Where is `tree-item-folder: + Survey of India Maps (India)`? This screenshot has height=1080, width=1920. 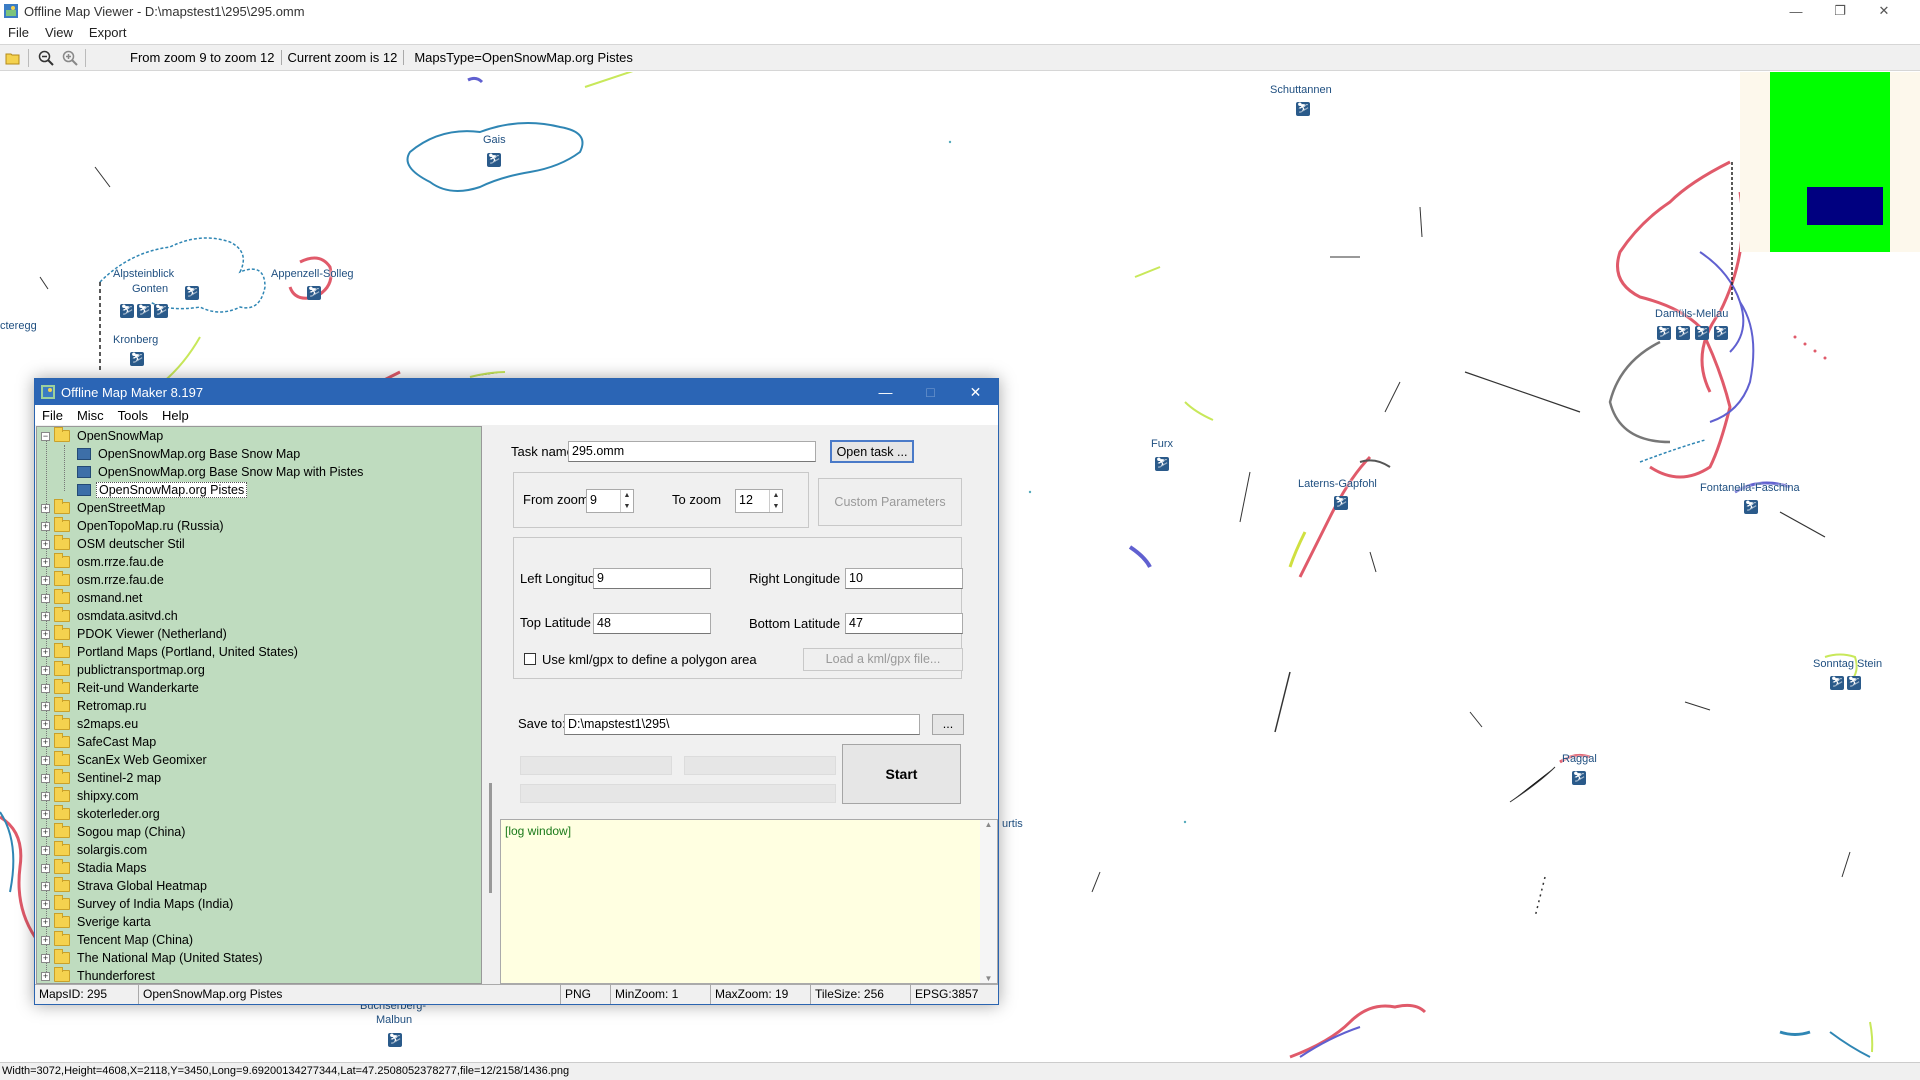 tree-item-folder: + Survey of India Maps (India) is located at coordinates (138, 904).